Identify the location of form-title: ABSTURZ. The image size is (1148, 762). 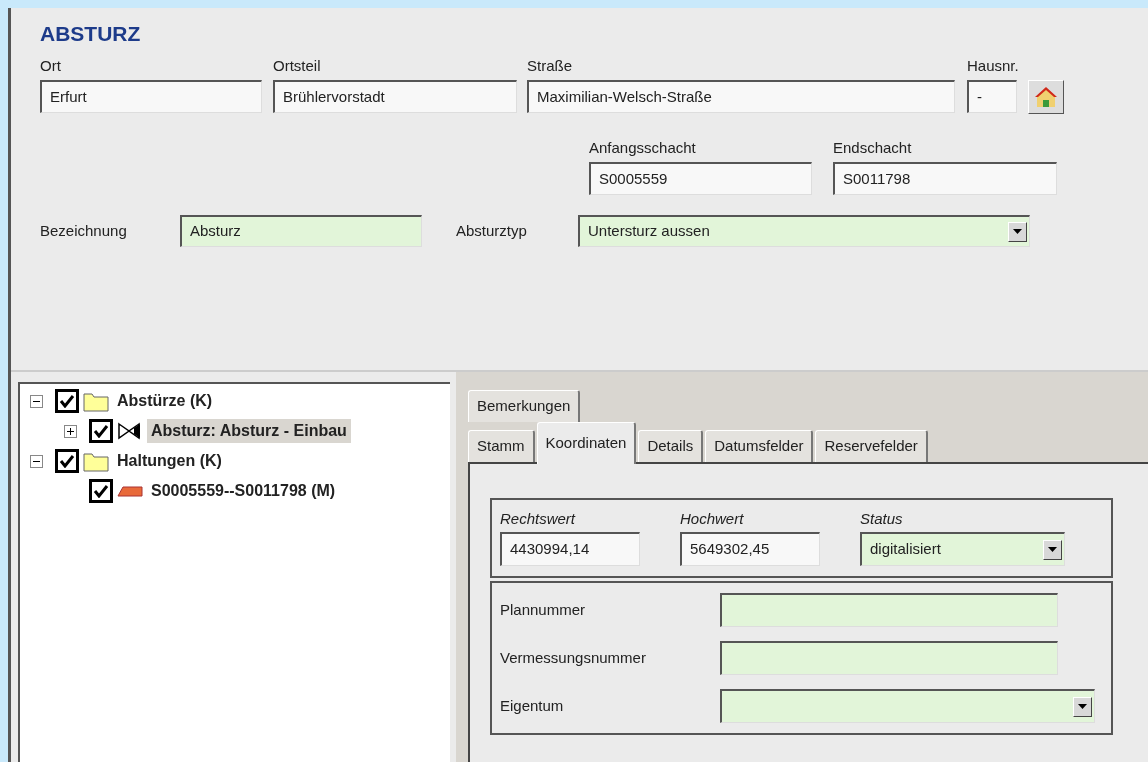
(91, 34).